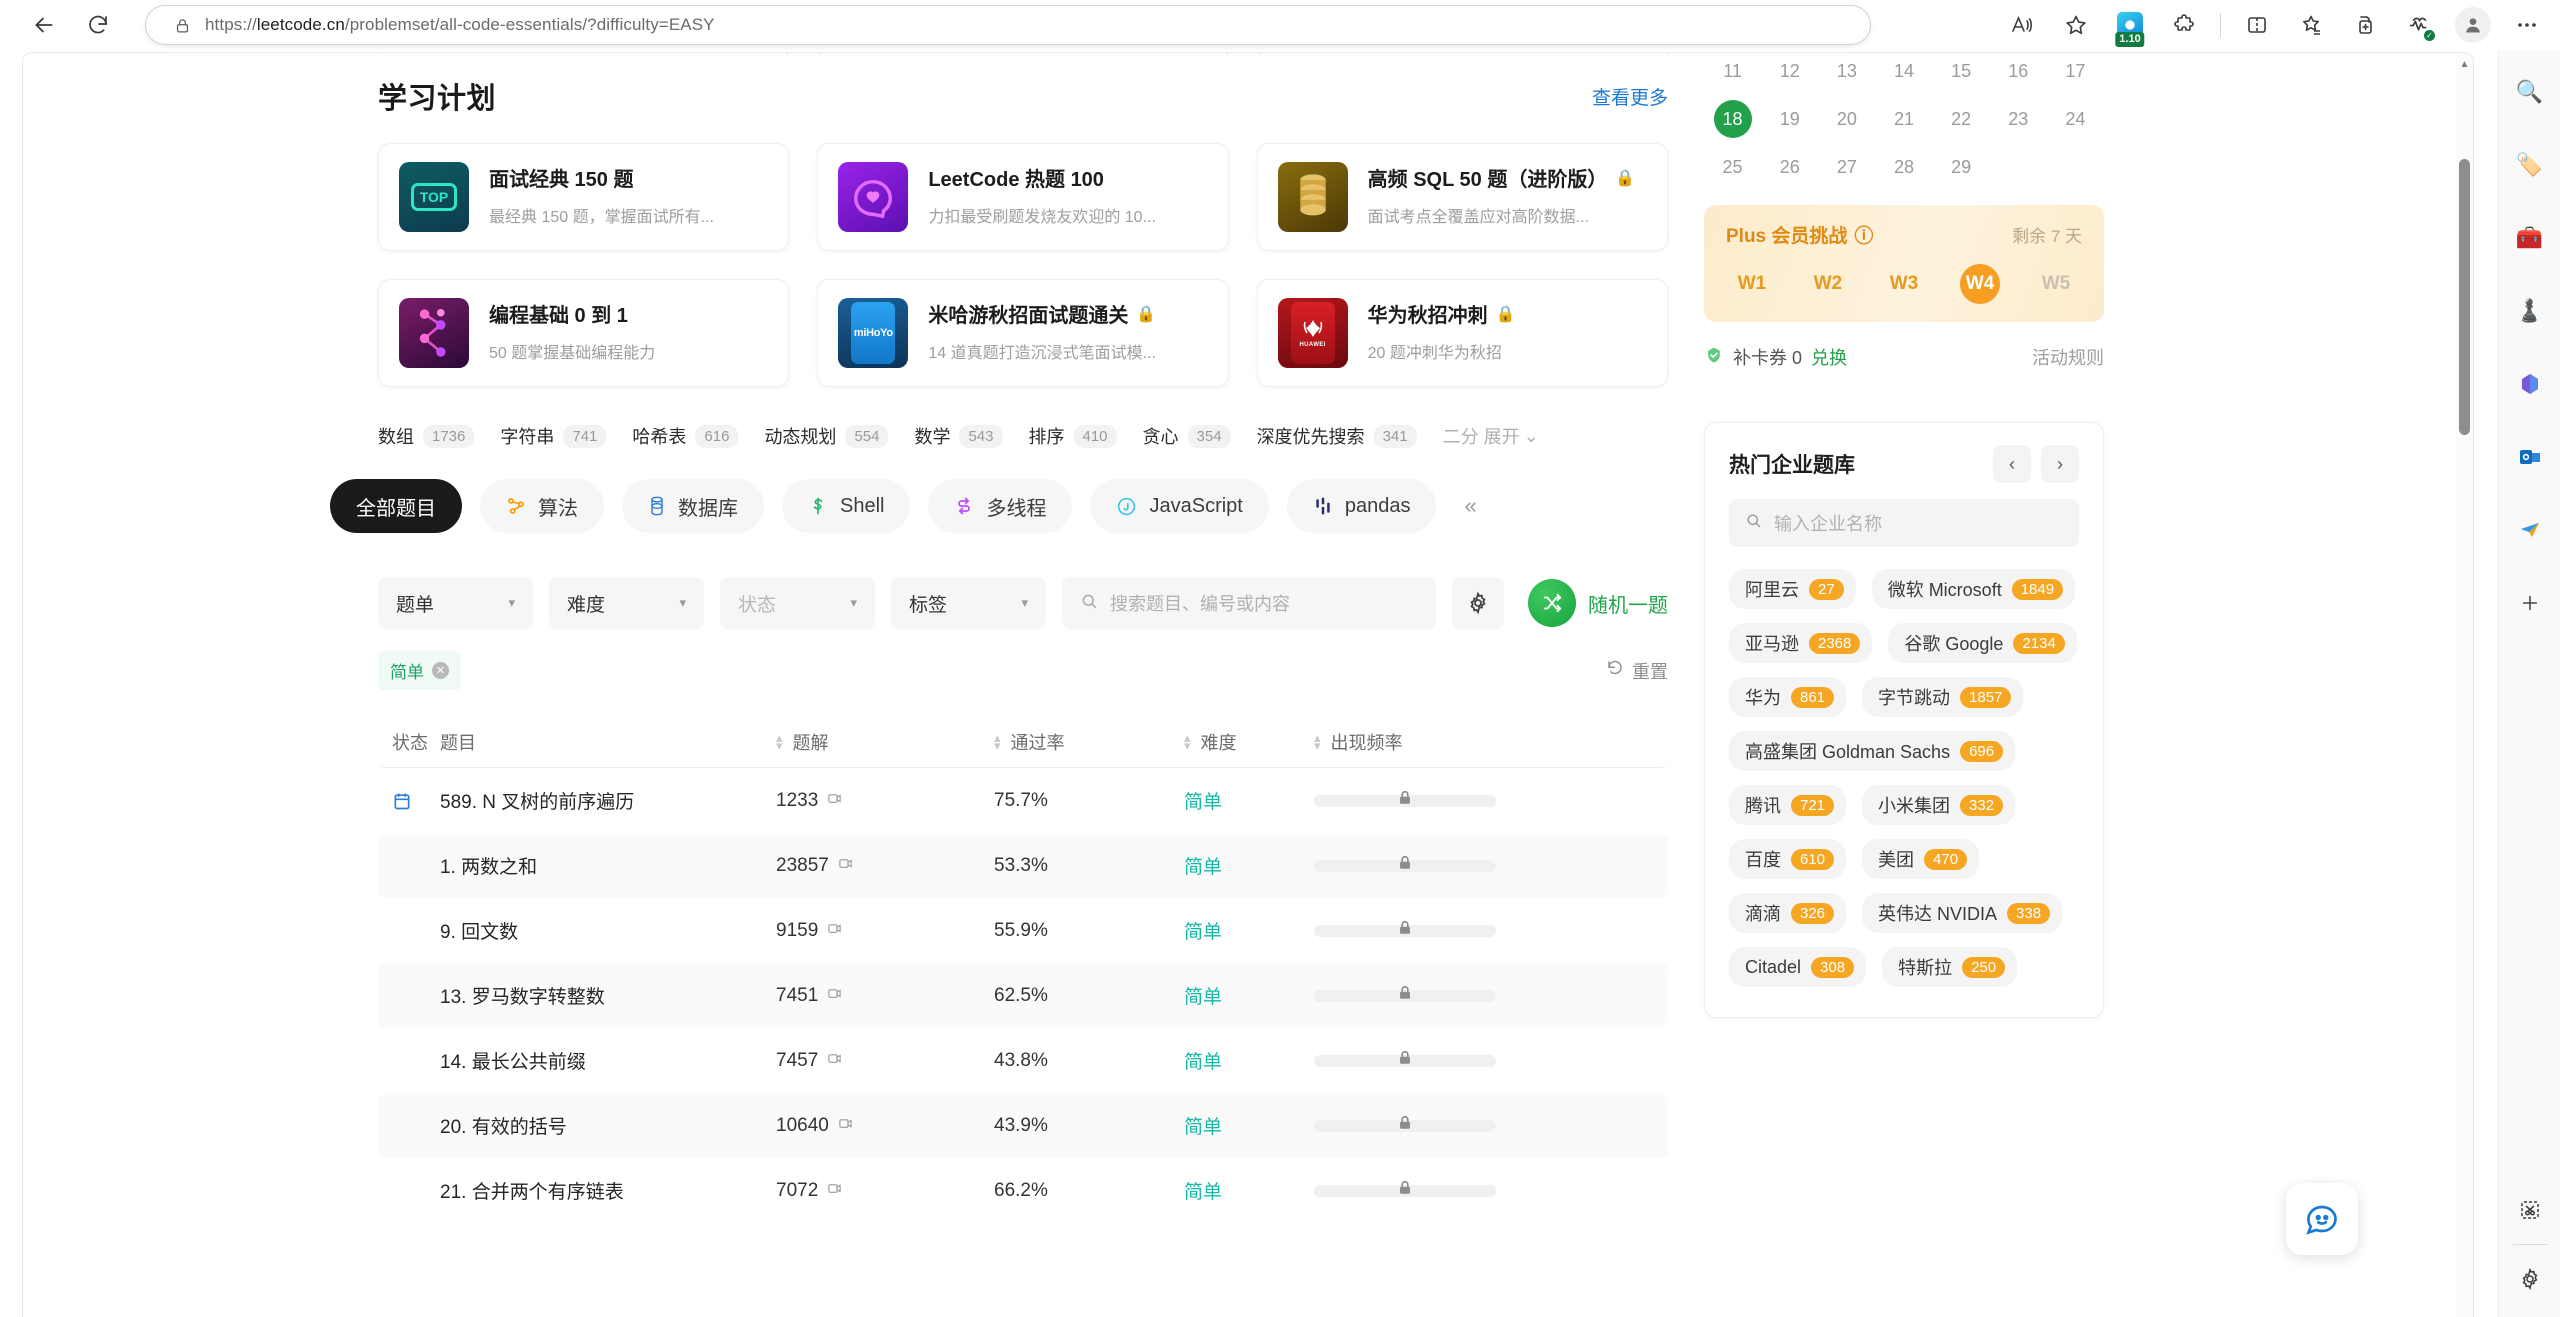 This screenshot has height=1317, width=2560. Describe the element at coordinates (685, 436) in the screenshot. I see `topic-tag: 哈希表 616` at that location.